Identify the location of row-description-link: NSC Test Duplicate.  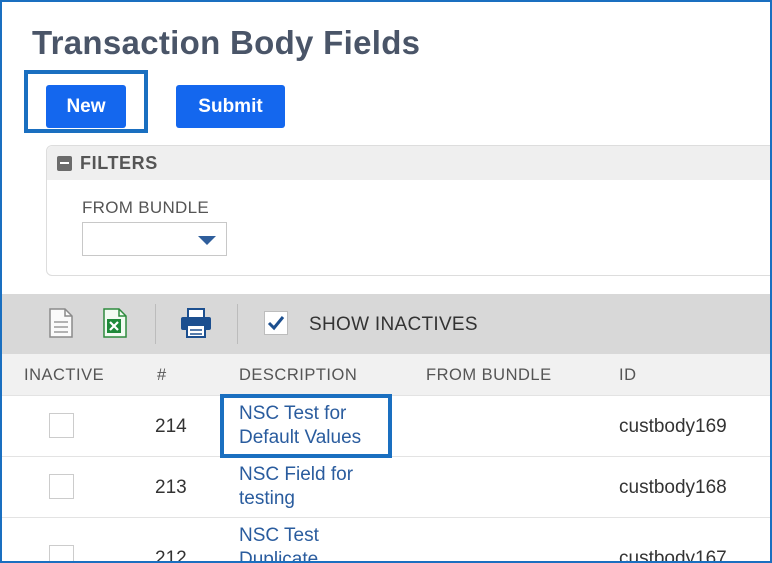
(319, 543).